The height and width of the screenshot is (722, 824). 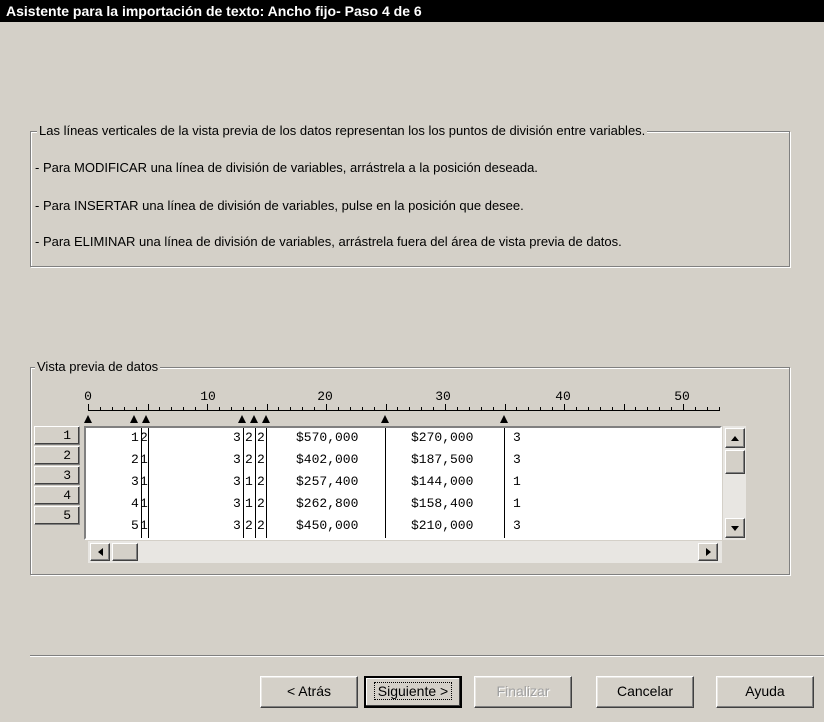 I want to click on ruler-label-10: 10, so click(x=208, y=396).